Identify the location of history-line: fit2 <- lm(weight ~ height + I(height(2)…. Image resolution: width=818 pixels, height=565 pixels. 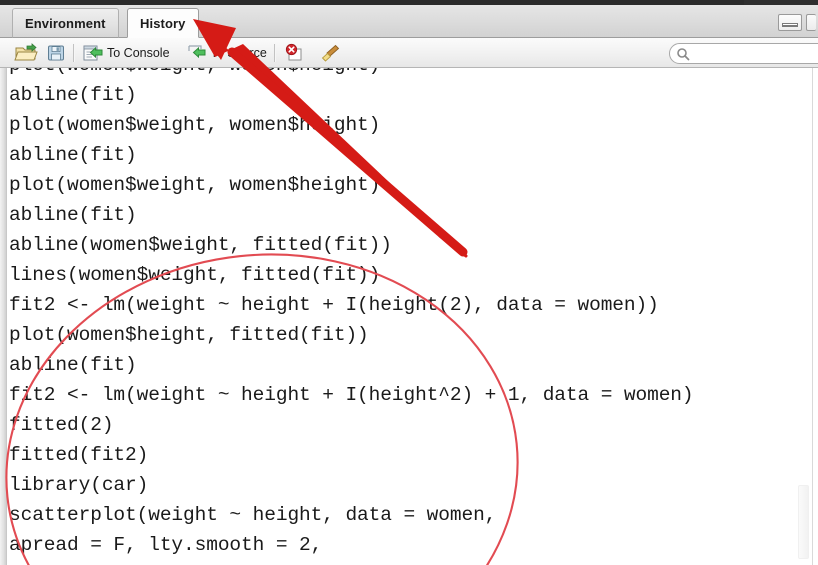
(413, 305).